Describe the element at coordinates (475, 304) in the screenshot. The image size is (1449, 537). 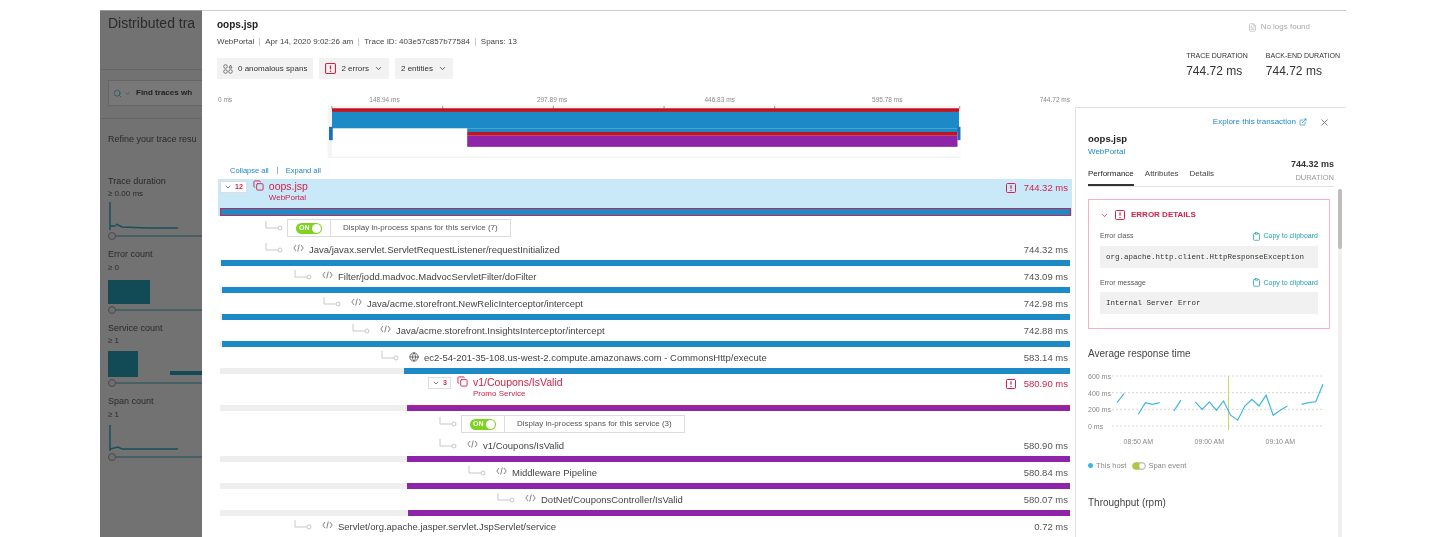
I see `span-name: Java/acme.storefront.NewRelicInterceptor/intercept` at that location.